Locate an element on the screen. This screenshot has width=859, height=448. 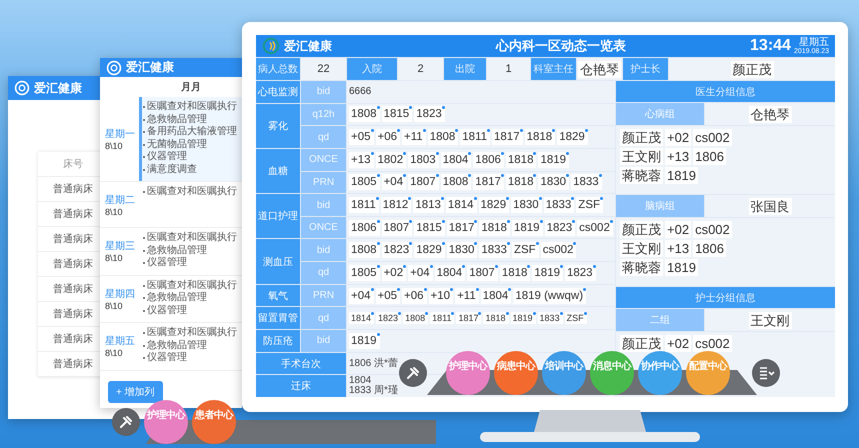
section-header: 医生分组信息 is located at coordinates (725, 91).